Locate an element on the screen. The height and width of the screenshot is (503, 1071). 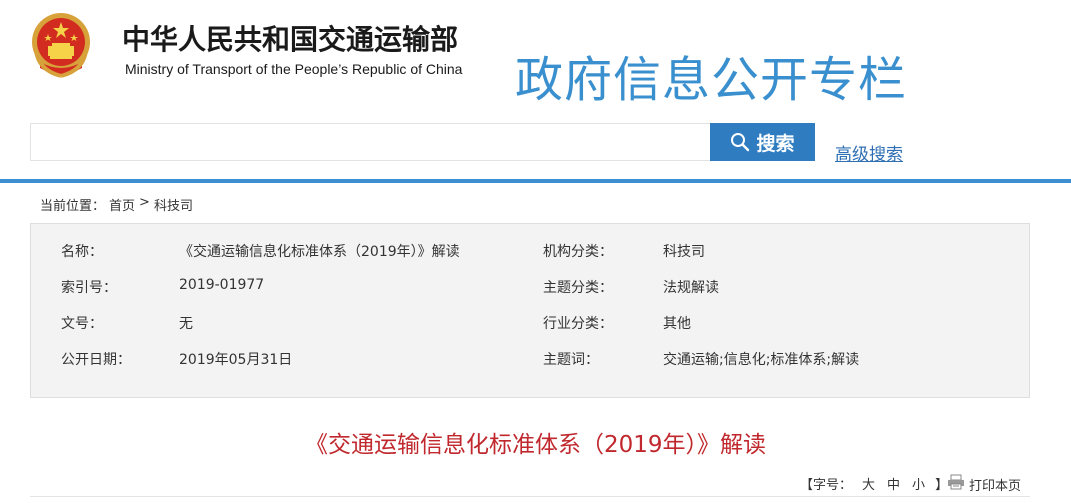
breadcrumb-prefix: 当前位置： is located at coordinates (73, 206).